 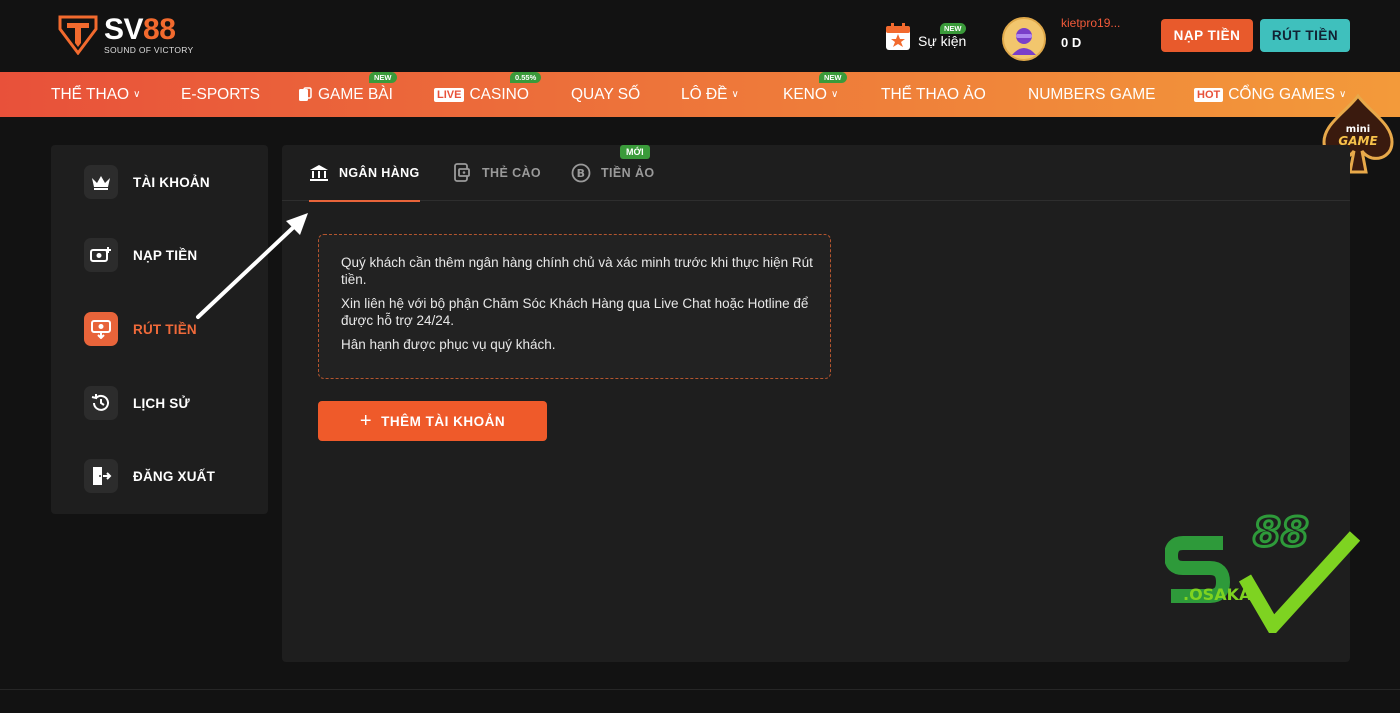 I want to click on rebate-badge: 0.55%, so click(x=526, y=77).